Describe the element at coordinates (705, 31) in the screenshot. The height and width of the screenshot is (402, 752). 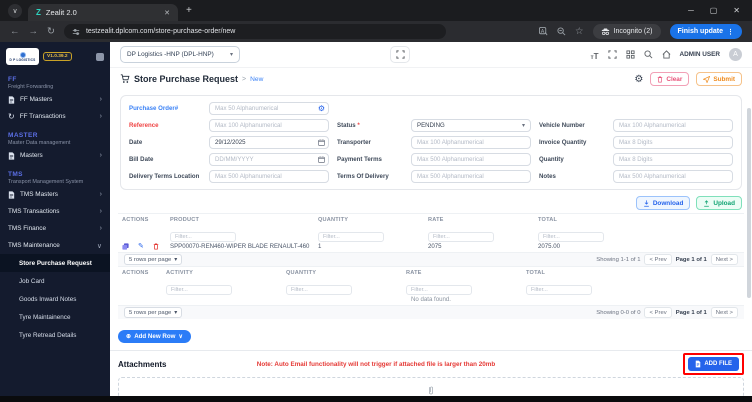
I see `finish-update-button: Finish update ⋮` at that location.